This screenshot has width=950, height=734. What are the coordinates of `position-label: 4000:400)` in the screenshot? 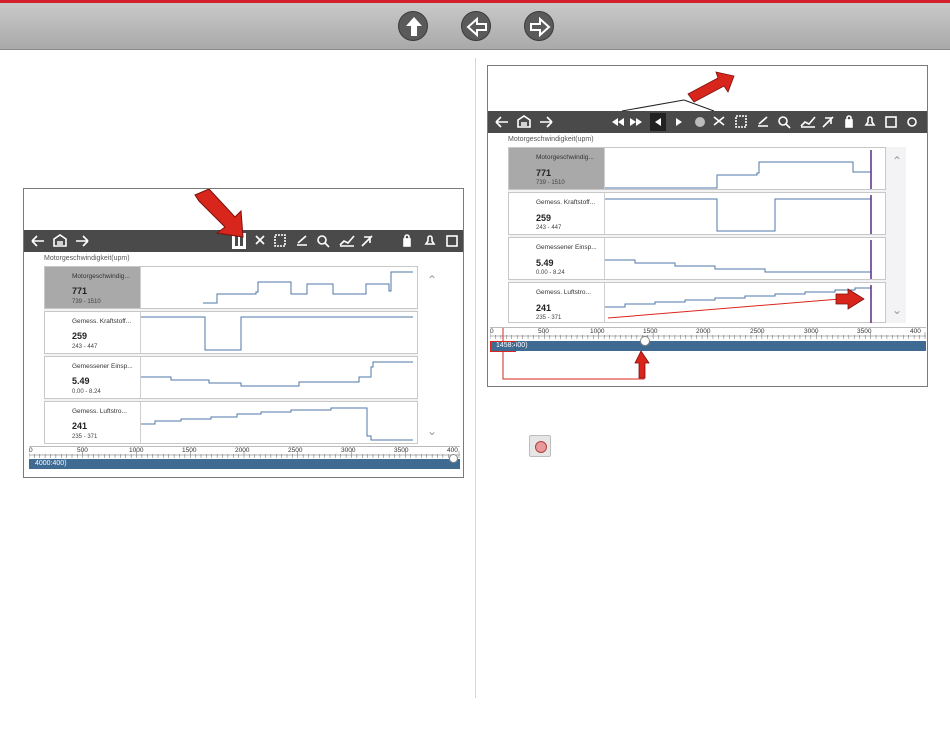 It's located at (51, 463).